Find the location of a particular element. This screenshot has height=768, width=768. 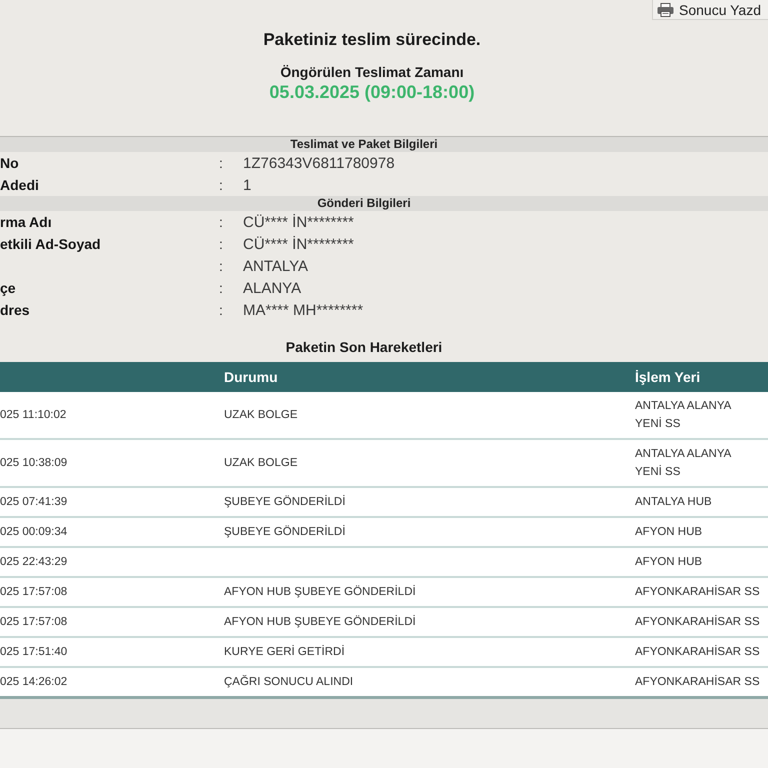

field-label: çe is located at coordinates (8, 288).